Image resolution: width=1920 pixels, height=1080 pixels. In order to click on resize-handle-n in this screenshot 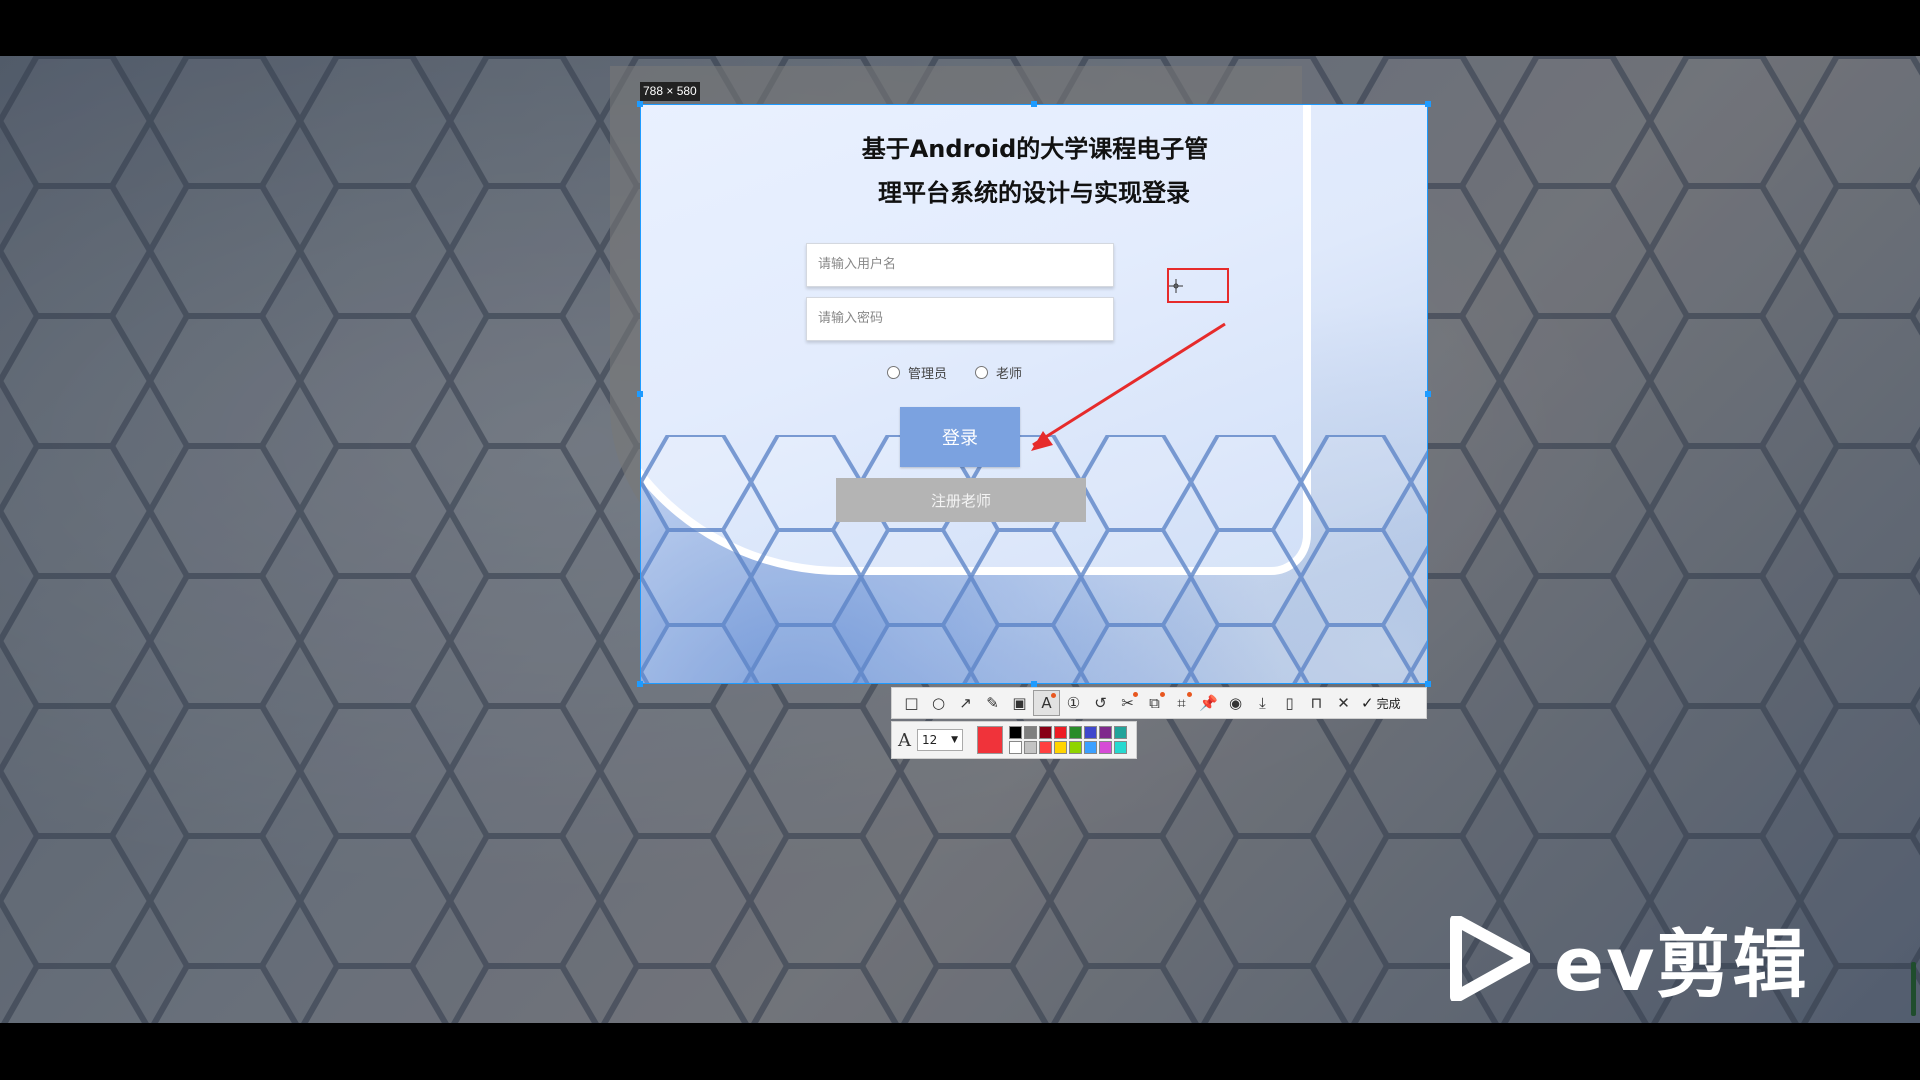, I will do `click(1034, 104)`.